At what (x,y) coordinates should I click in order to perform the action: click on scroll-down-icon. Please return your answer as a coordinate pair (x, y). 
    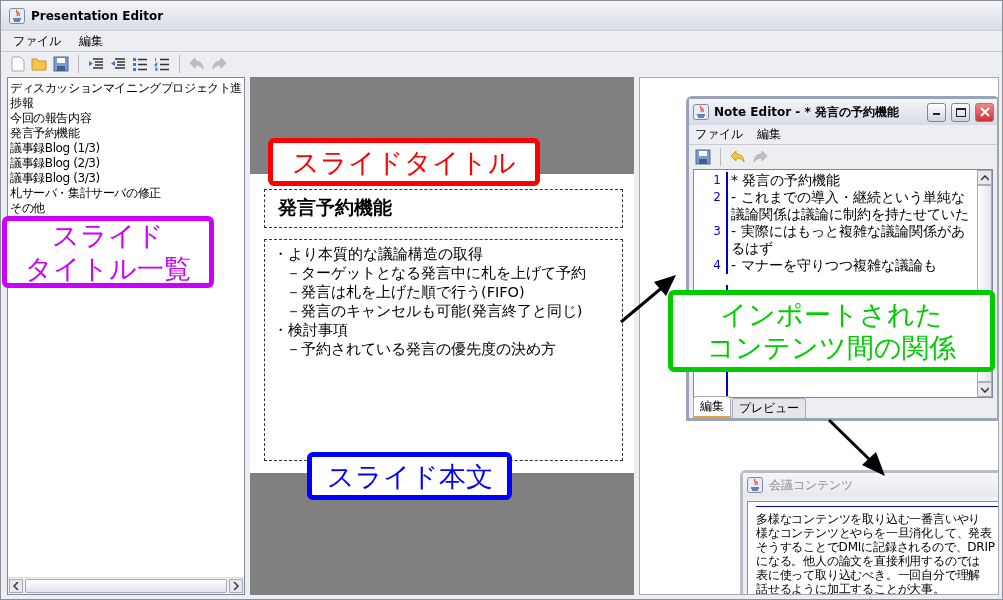
    Looking at the image, I should click on (984, 389).